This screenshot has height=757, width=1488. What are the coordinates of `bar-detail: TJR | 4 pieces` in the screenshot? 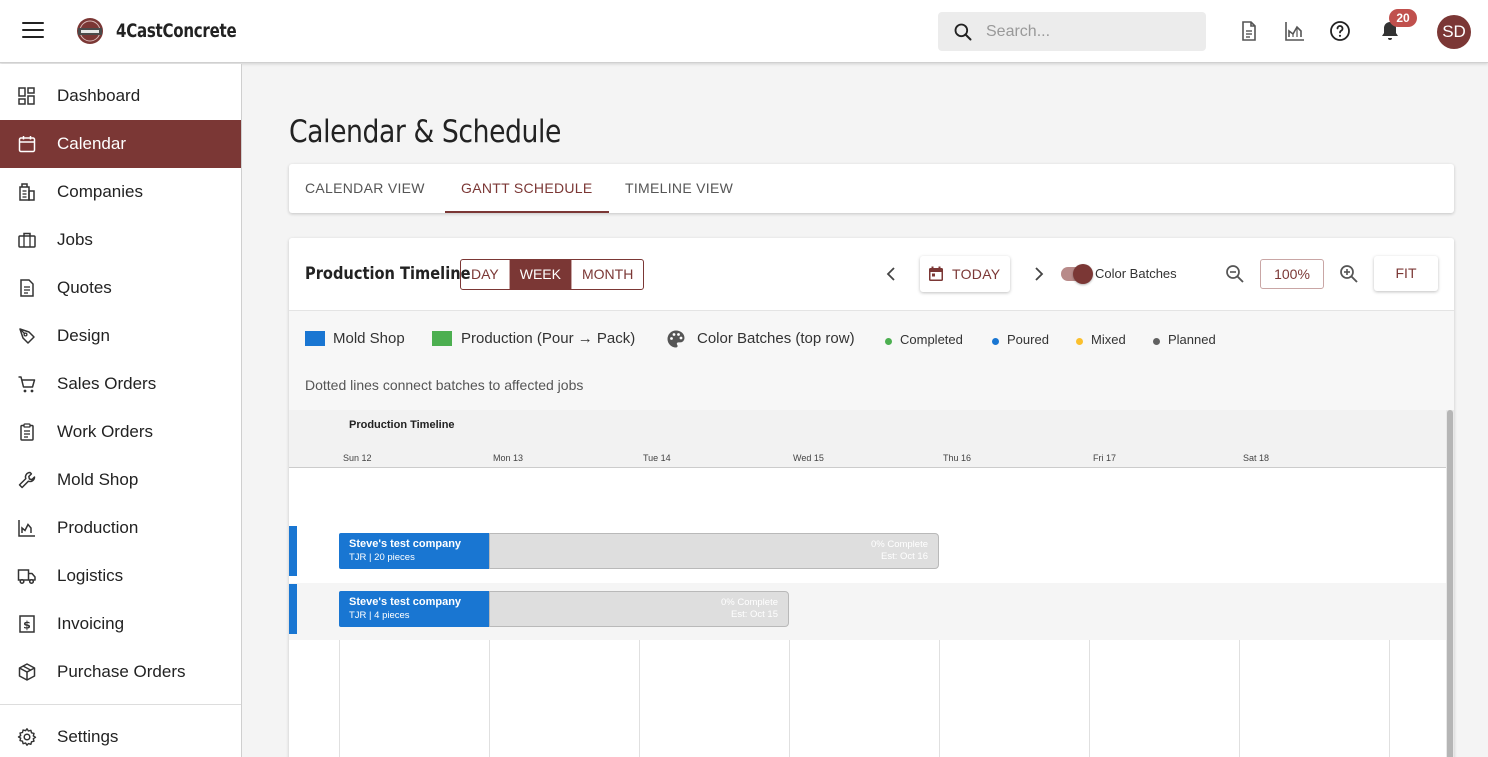 It's located at (379, 615).